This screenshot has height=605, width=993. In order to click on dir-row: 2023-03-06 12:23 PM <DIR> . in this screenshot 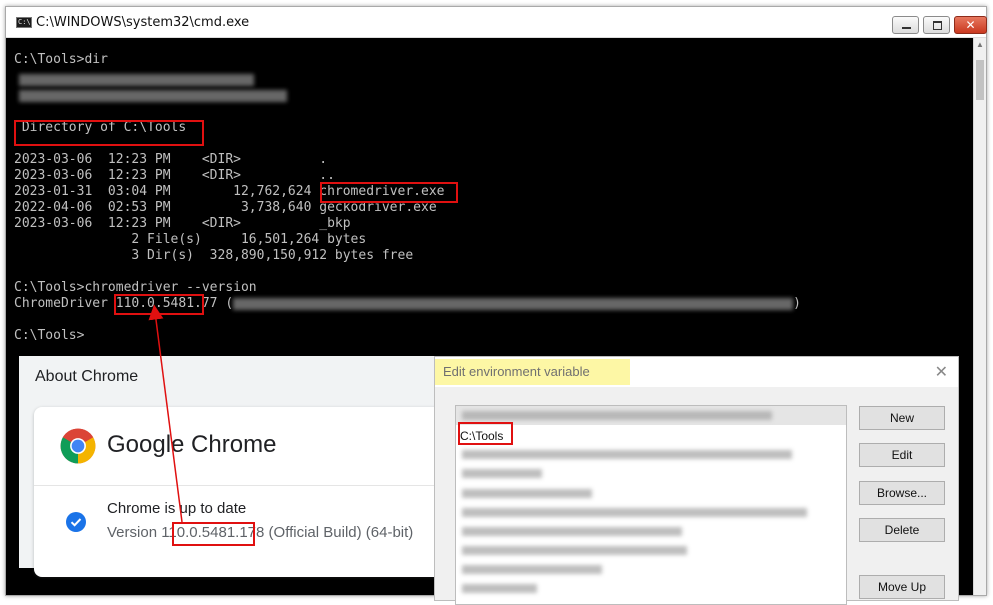, I will do `click(171, 159)`.